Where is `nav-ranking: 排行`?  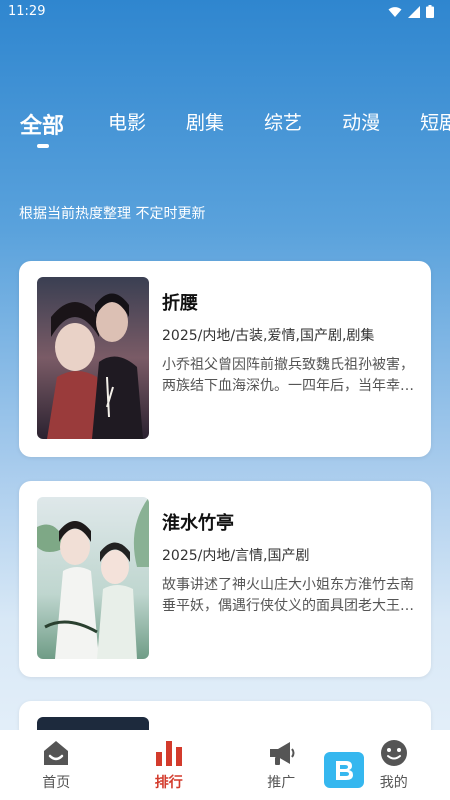
nav-ranking: 排行 is located at coordinates (169, 765).